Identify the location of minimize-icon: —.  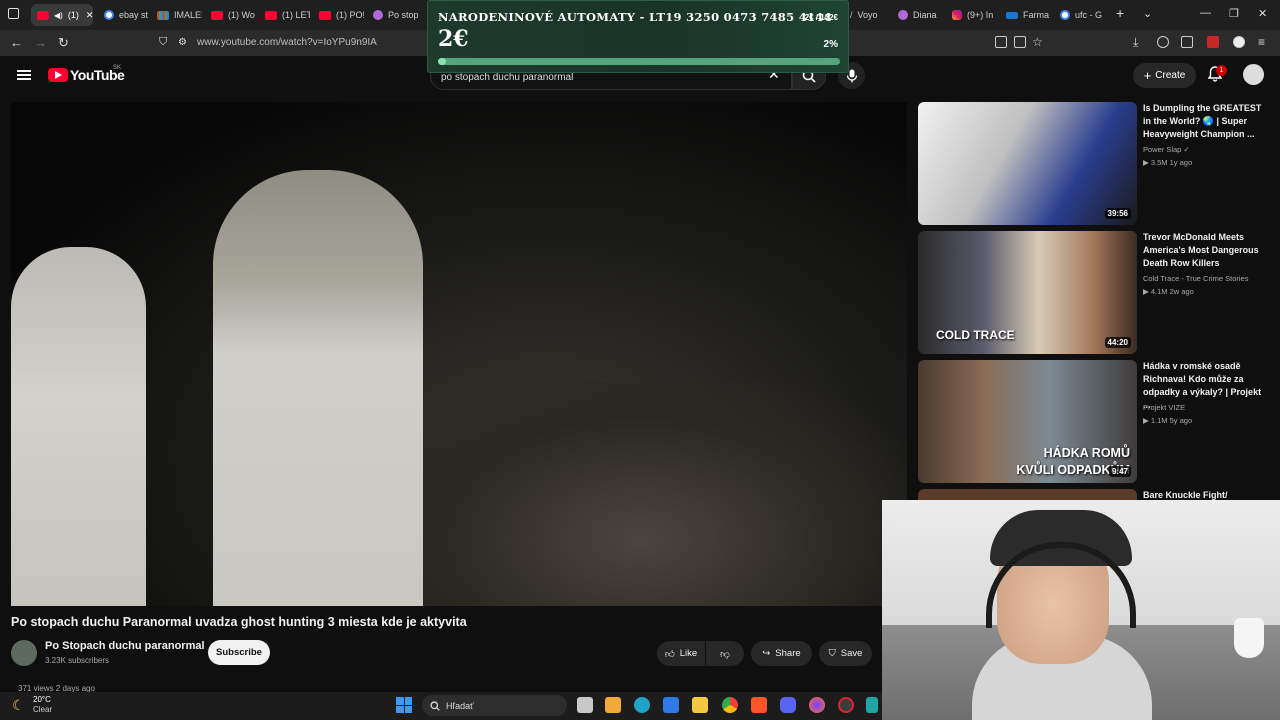
(1205, 13).